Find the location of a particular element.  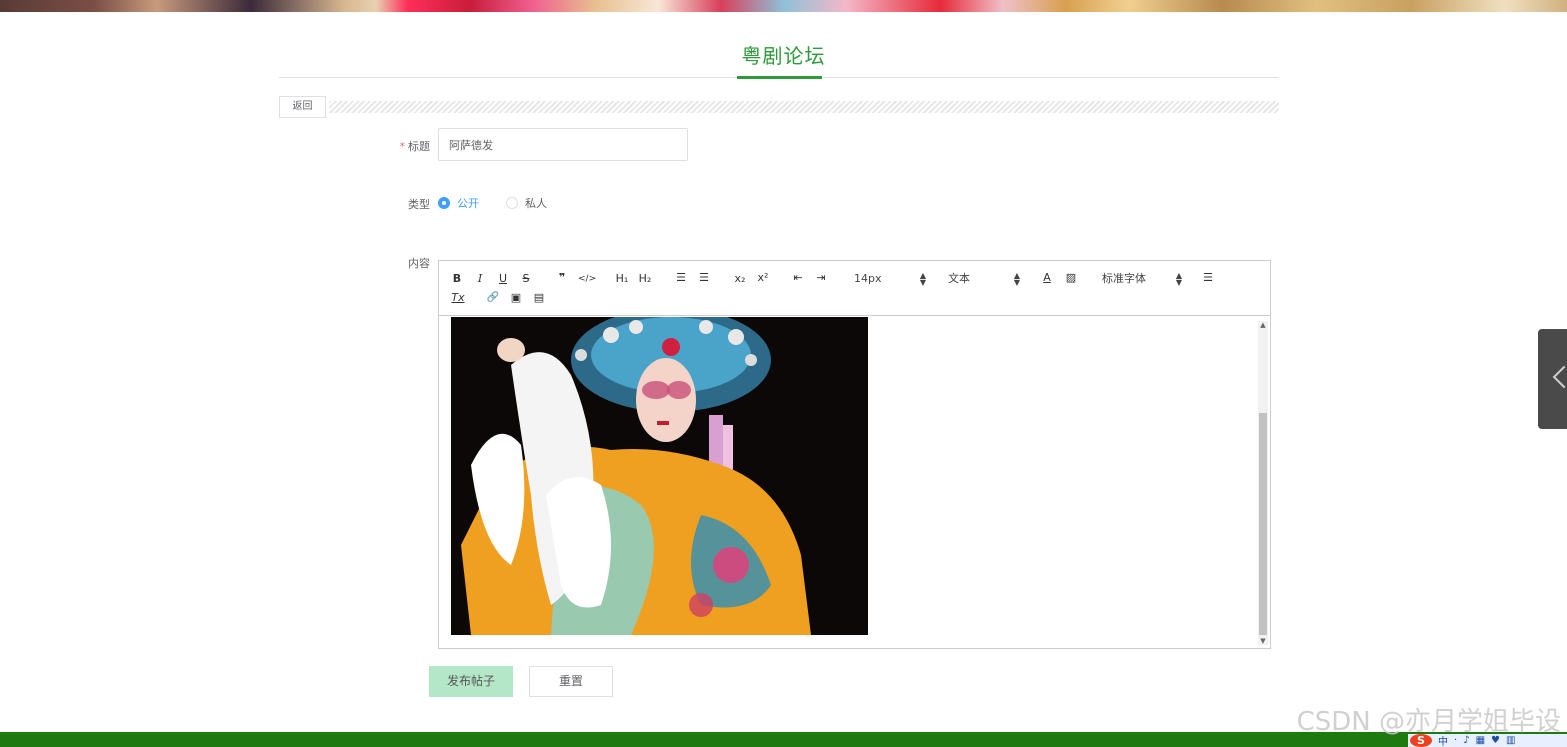

underline-button: U is located at coordinates (503, 279).